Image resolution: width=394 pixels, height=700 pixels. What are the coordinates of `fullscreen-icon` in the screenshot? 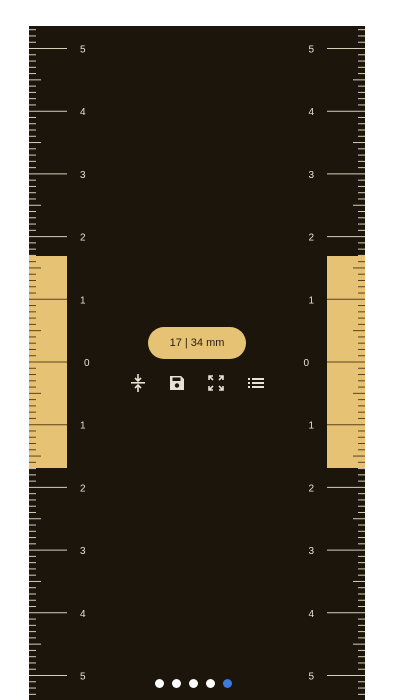 It's located at (216, 383).